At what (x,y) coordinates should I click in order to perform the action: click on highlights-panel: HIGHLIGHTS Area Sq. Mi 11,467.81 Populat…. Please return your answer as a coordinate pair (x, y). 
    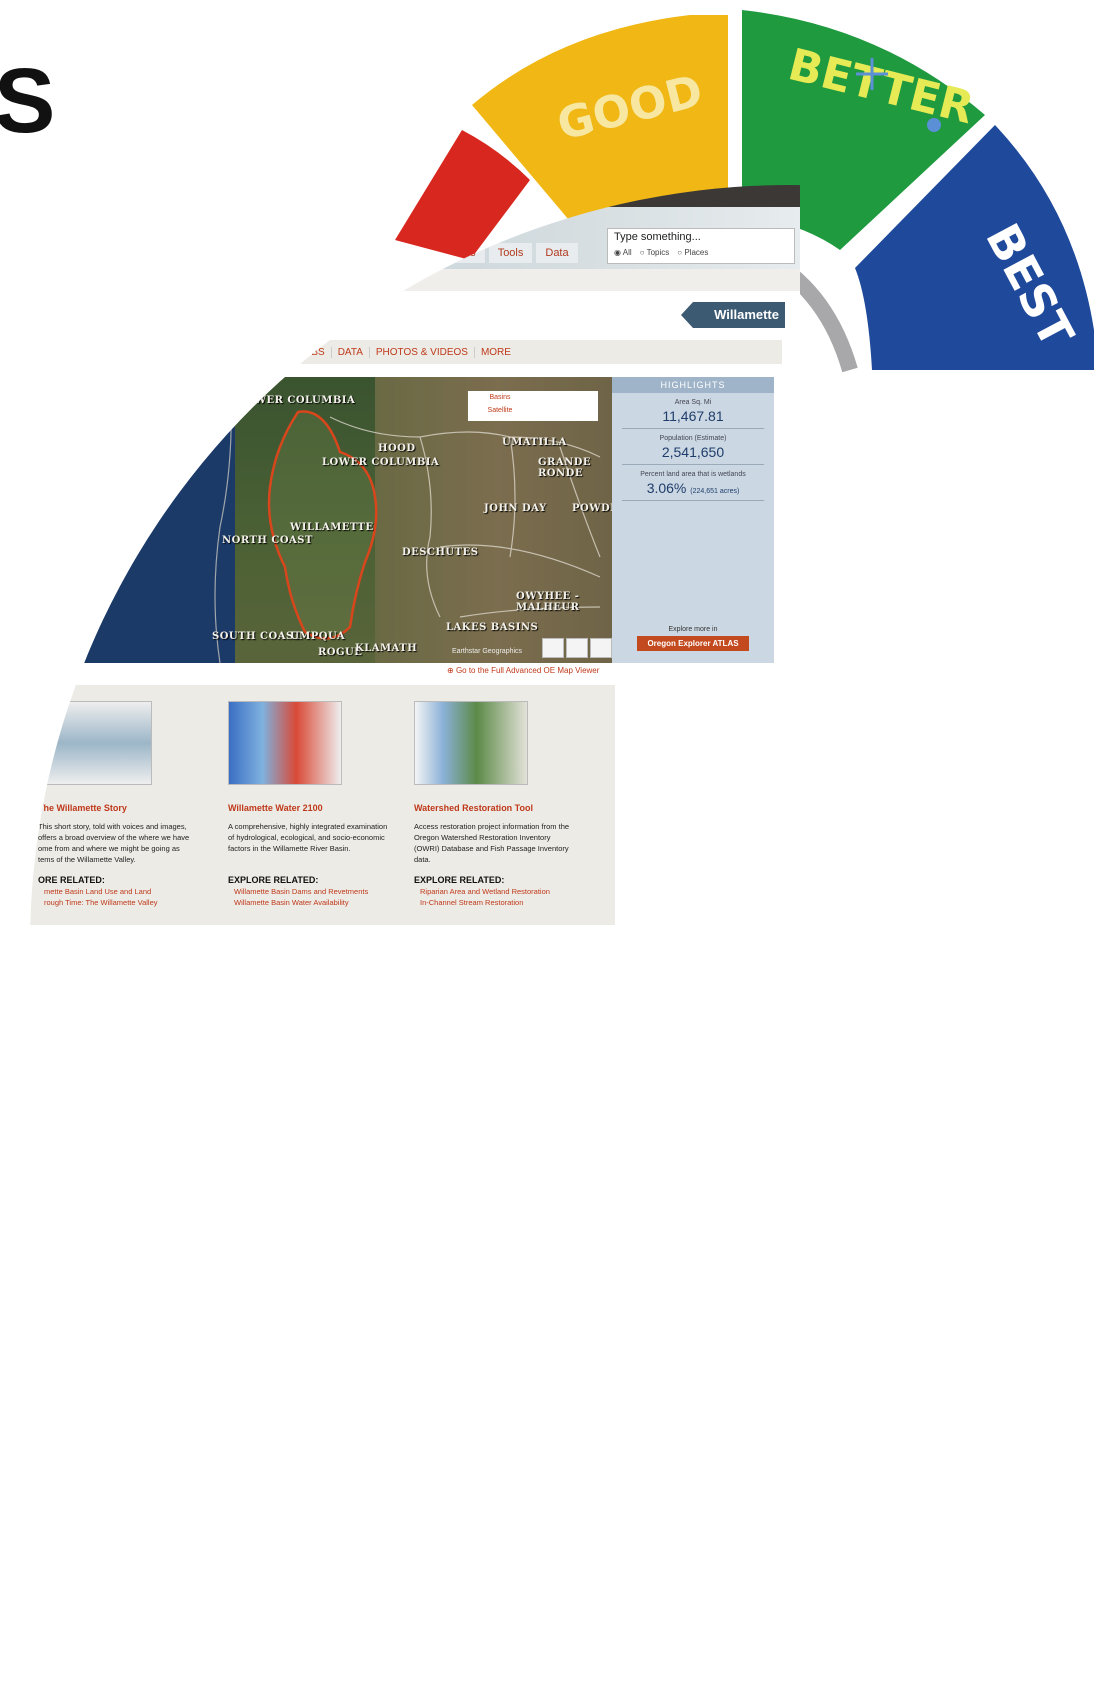
    Looking at the image, I should click on (693, 520).